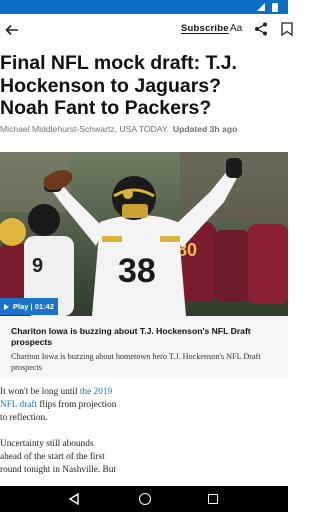  Describe the element at coordinates (37, 266) in the screenshot. I see `svg-text: 9` at that location.